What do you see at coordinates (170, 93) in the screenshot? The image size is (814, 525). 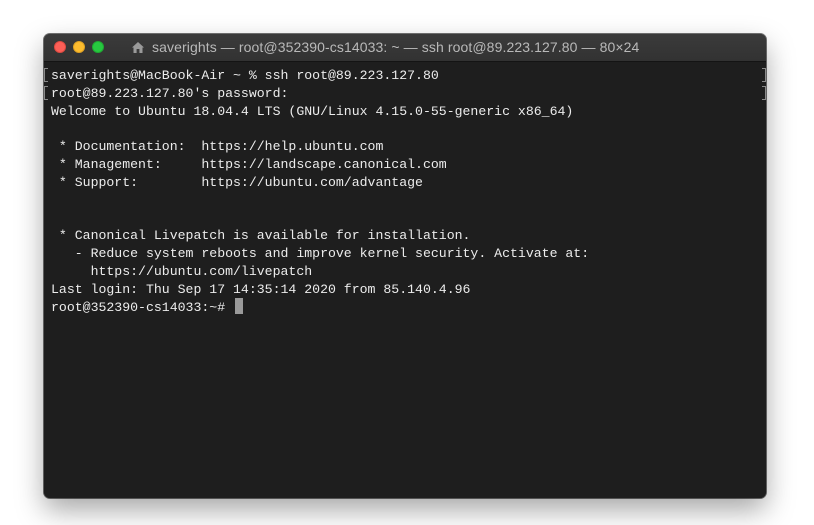 I see `terminal-line-password-prompt: root@89.223.127.80's password:` at bounding box center [170, 93].